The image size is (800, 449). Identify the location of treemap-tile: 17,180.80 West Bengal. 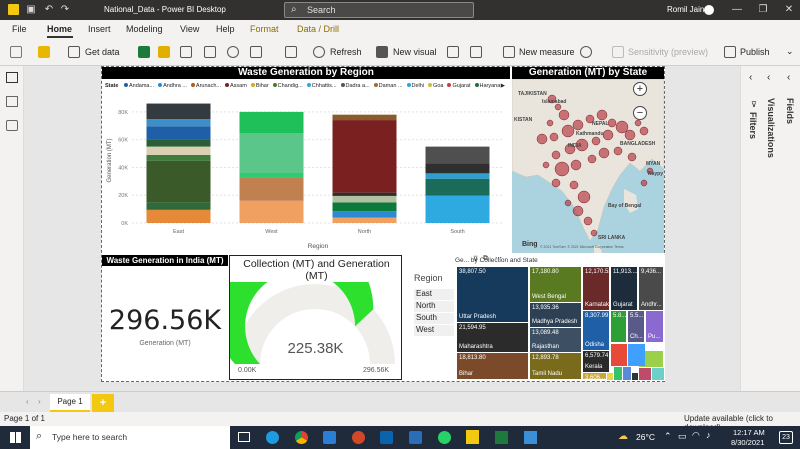
(555, 284).